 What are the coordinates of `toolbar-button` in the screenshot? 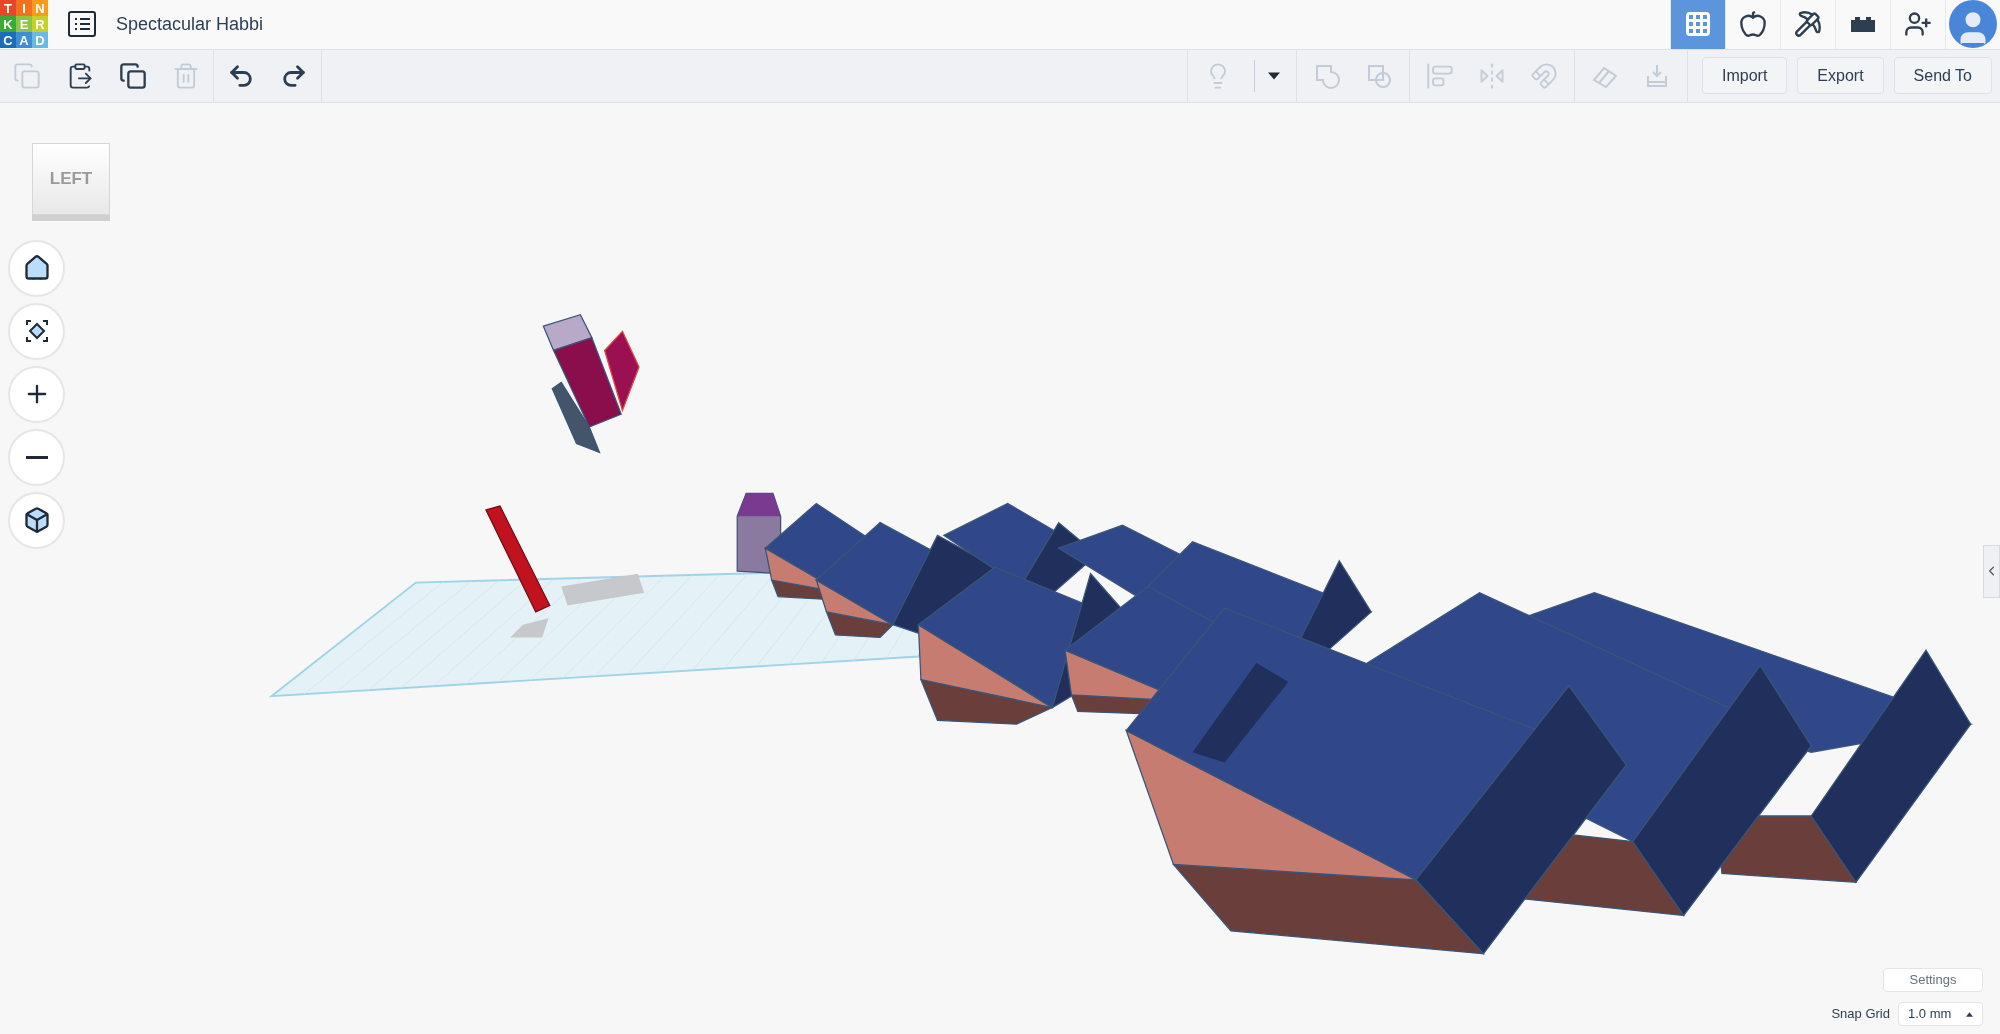 It's located at (1268, 75).